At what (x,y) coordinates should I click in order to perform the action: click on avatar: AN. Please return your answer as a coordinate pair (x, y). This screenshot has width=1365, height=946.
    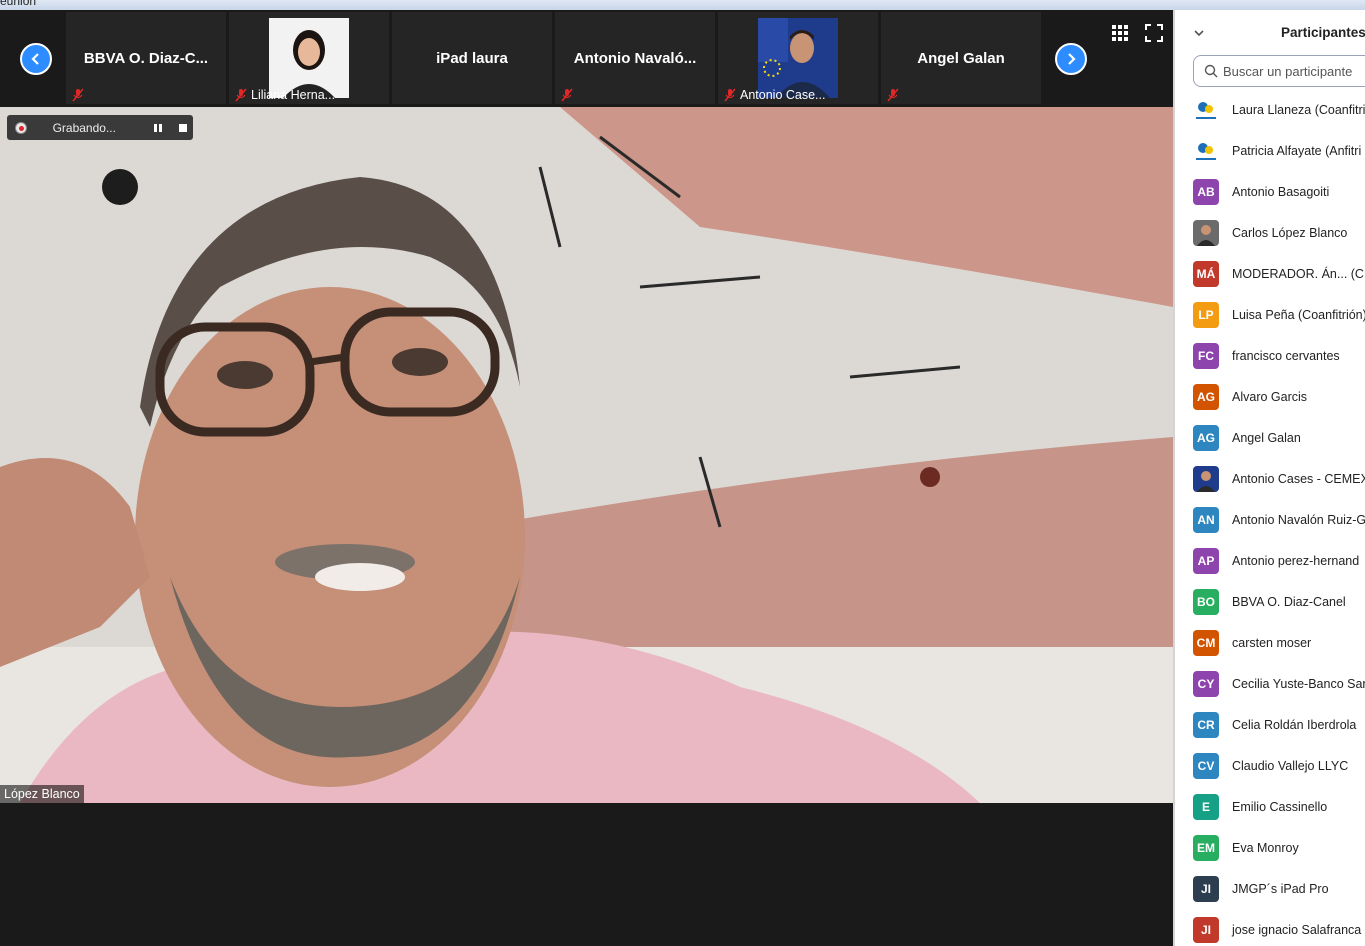
    Looking at the image, I should click on (1206, 519).